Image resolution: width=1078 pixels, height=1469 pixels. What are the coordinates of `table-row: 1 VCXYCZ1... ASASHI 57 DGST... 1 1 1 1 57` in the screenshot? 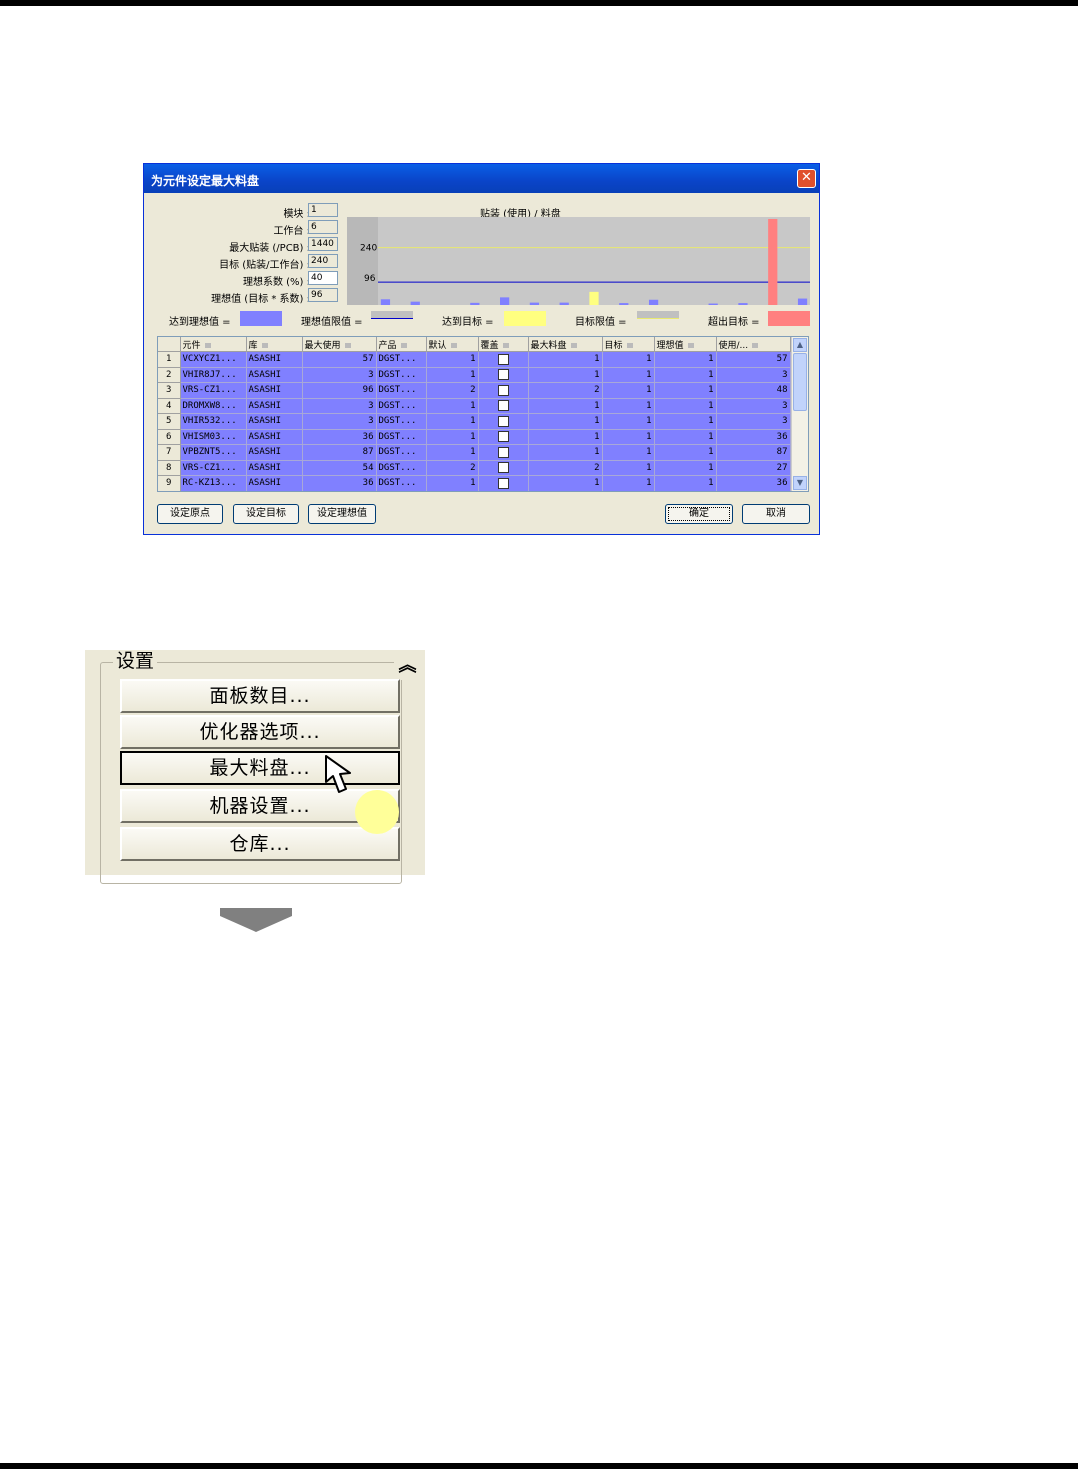 It's located at (474, 359).